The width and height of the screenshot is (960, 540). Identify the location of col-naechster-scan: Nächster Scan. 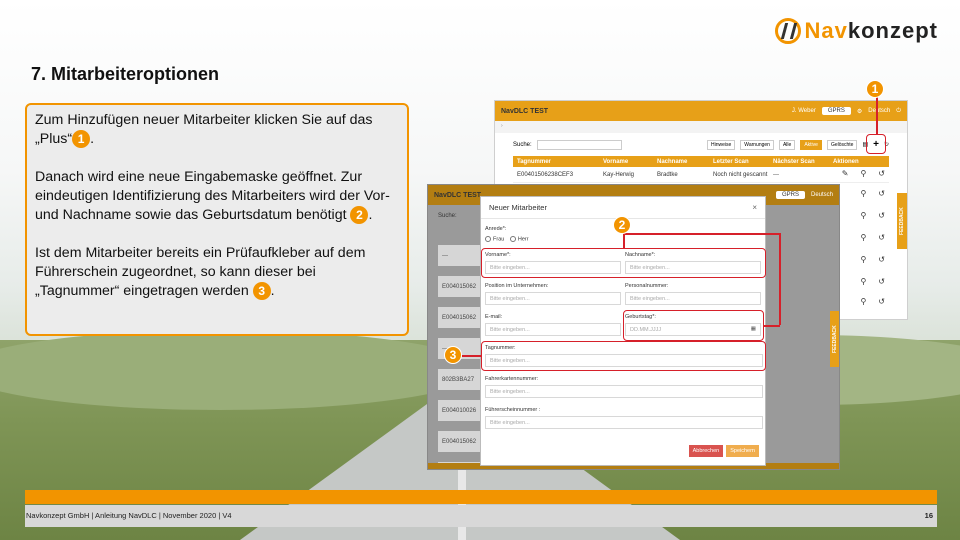
(799, 162).